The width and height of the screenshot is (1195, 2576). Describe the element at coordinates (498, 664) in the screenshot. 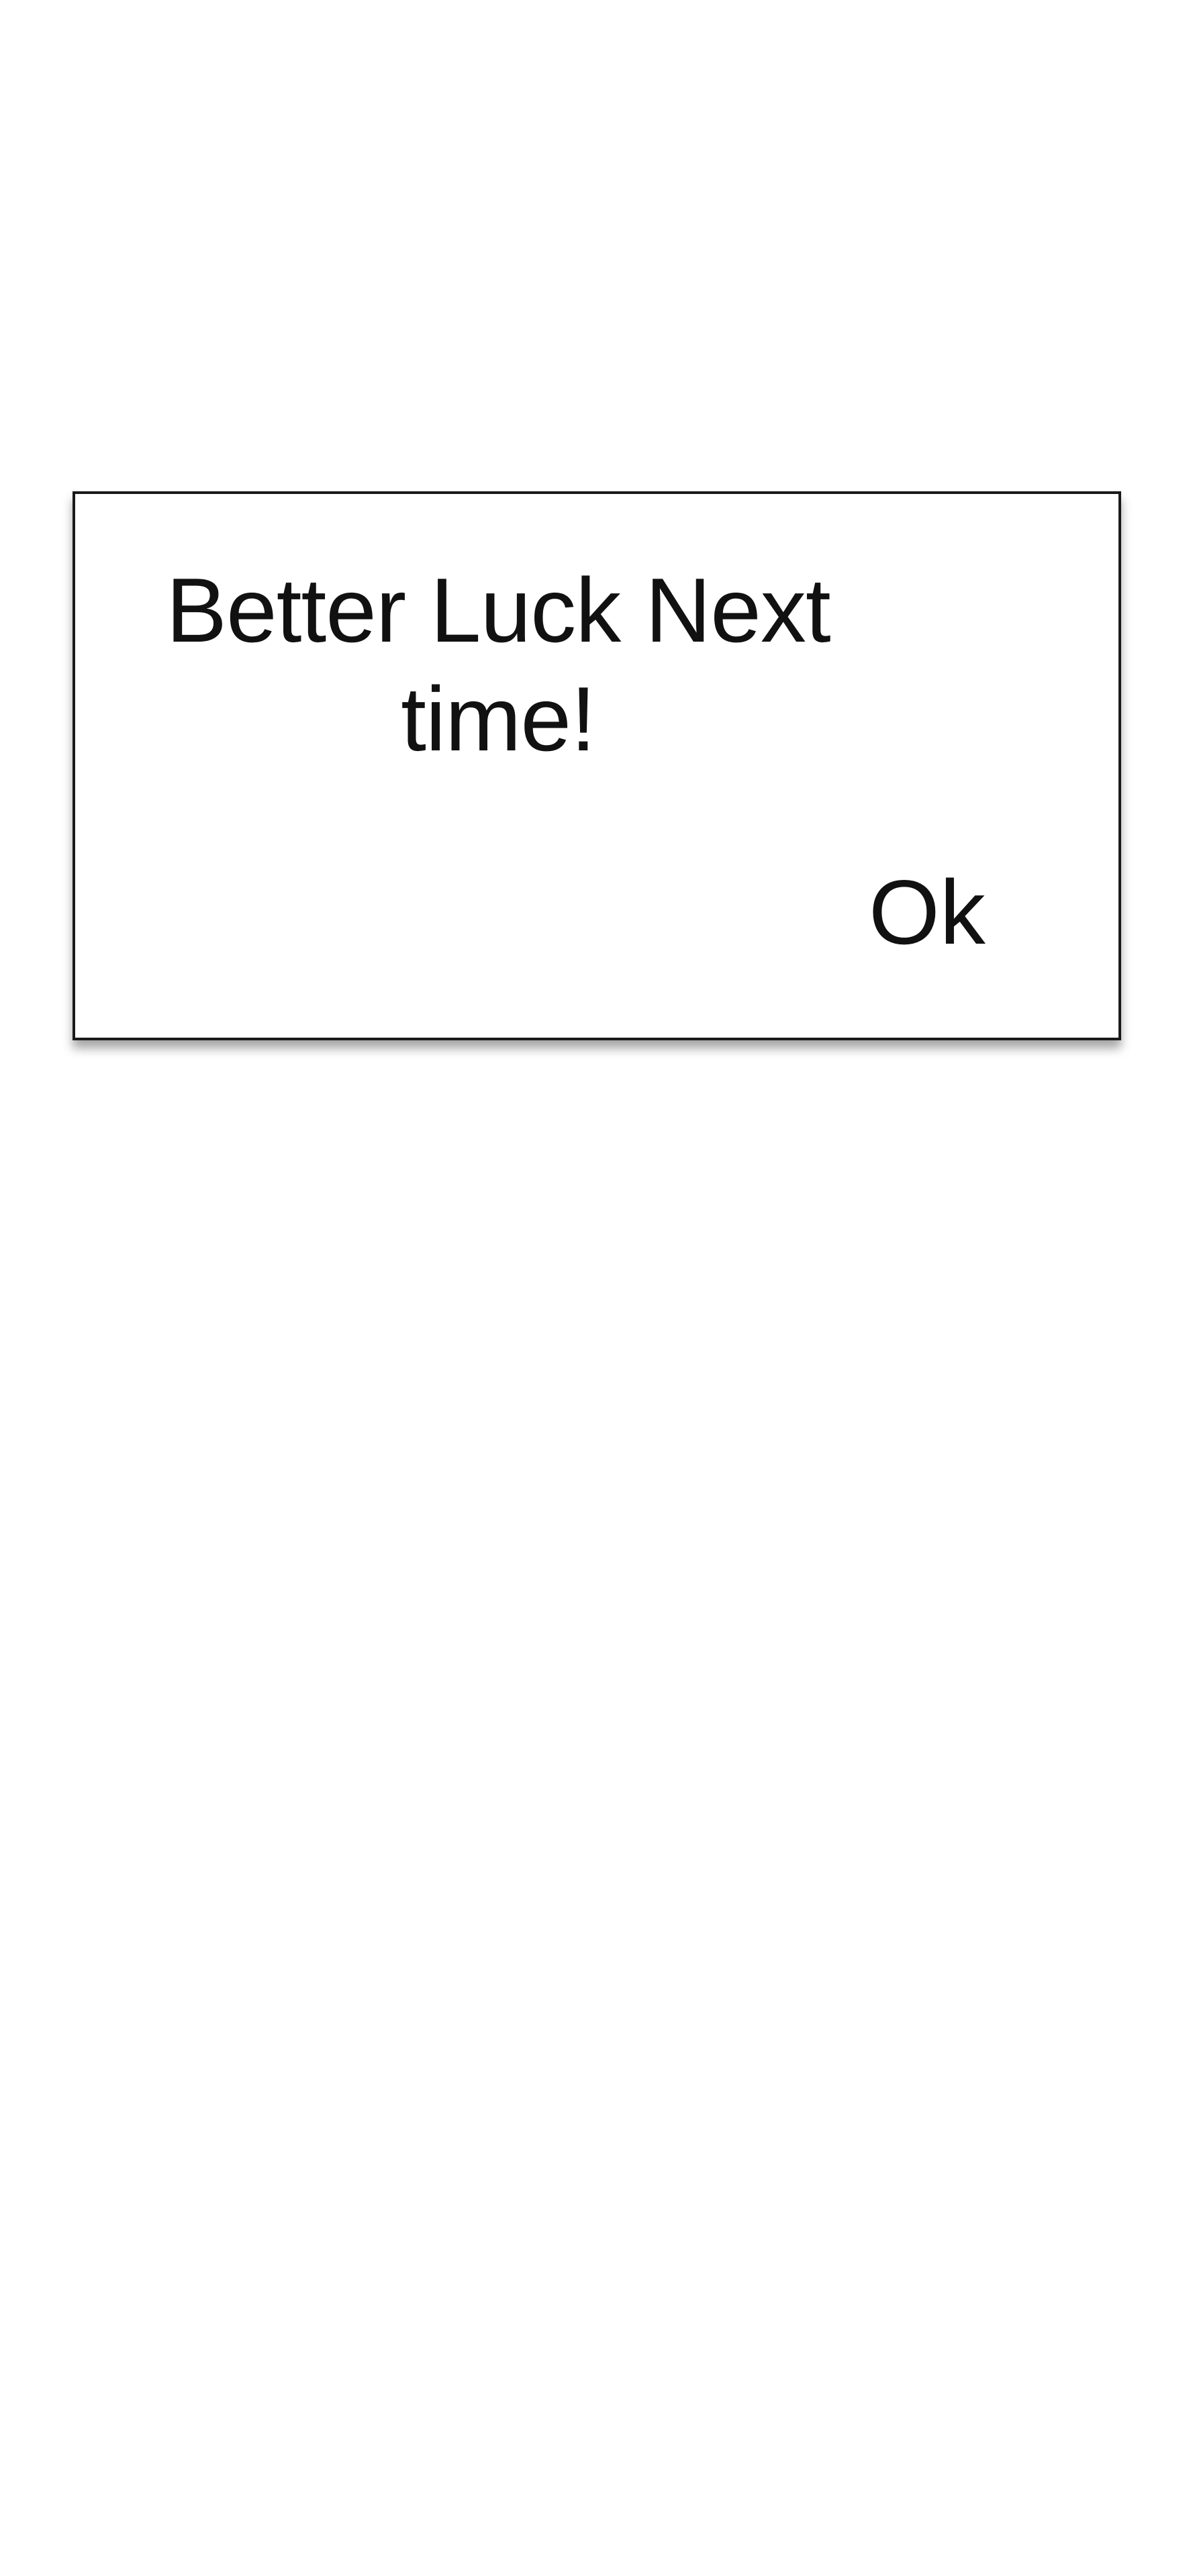

I see `dialog-message: Better Luck Next time!` at that location.